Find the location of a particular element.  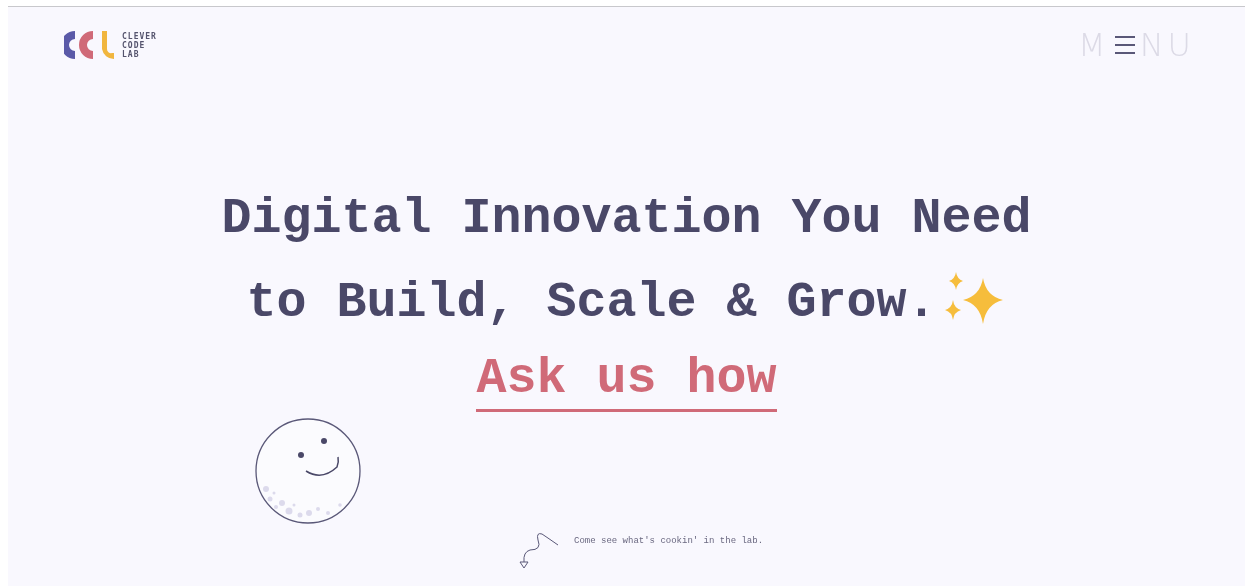

logo-text: CODE is located at coordinates (134, 45).